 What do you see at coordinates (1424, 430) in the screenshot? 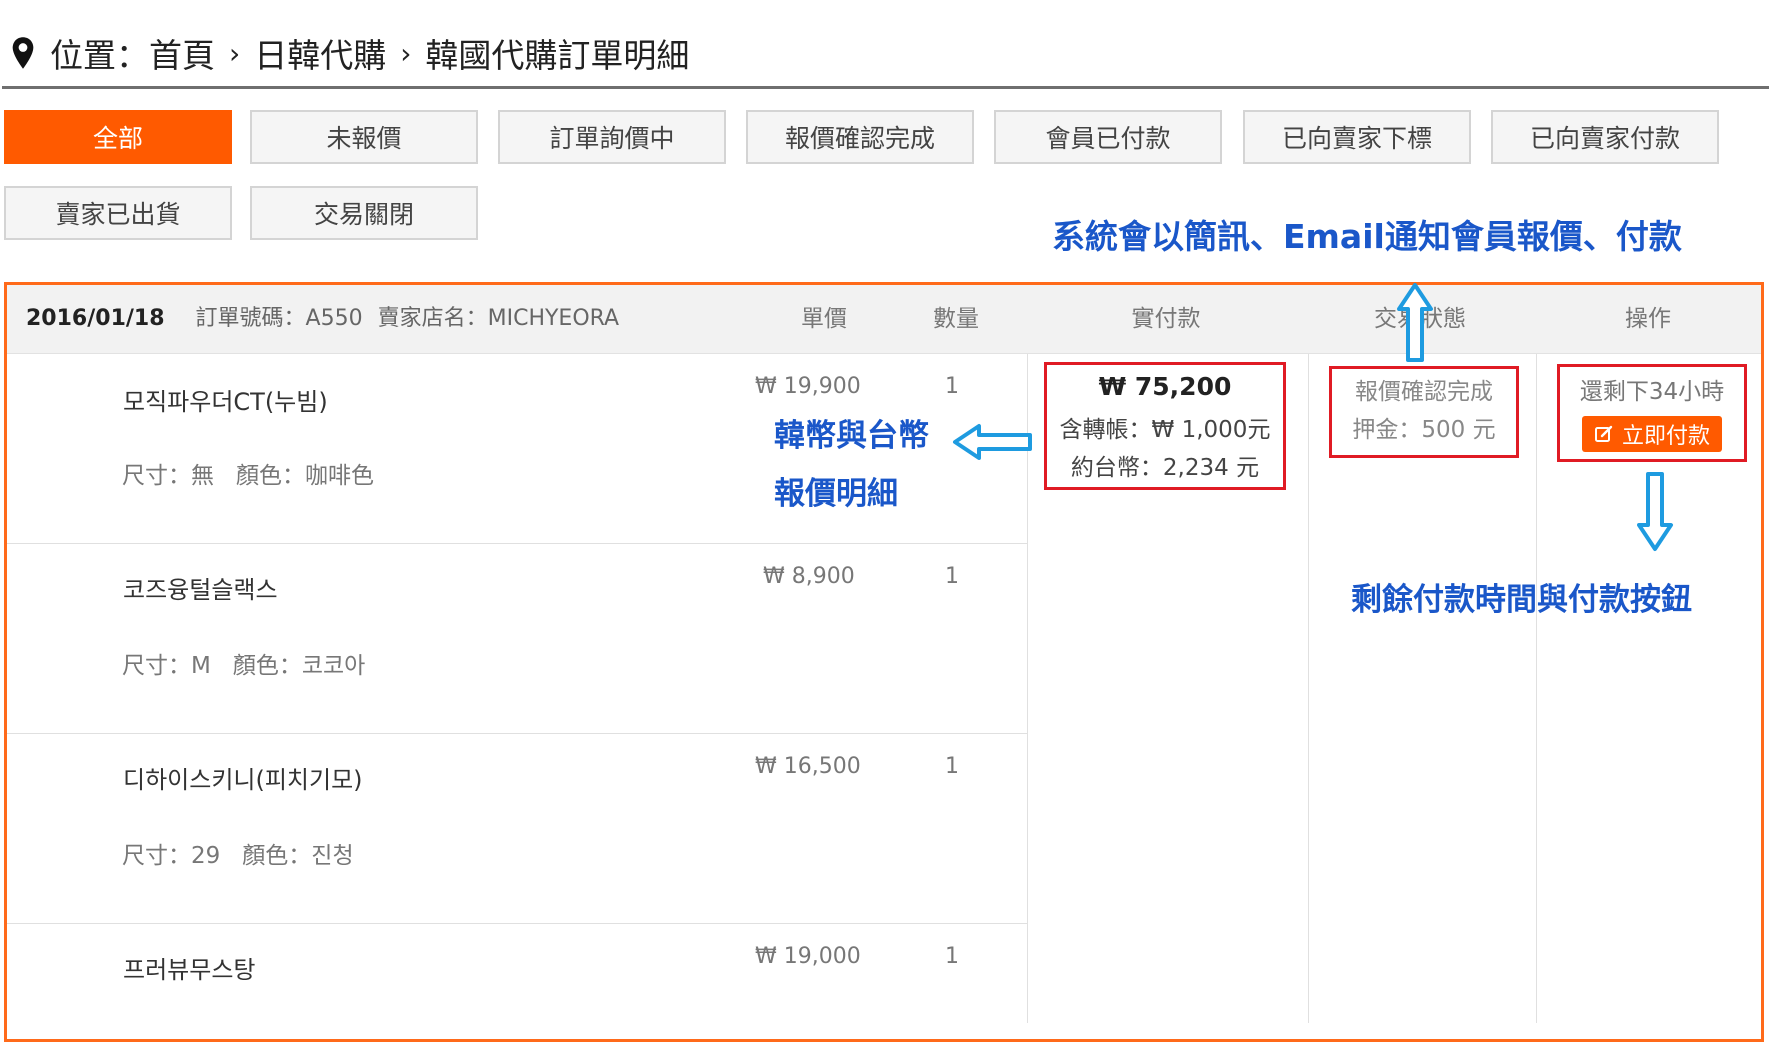
I see `deposit-text: 押金：500 元` at bounding box center [1424, 430].